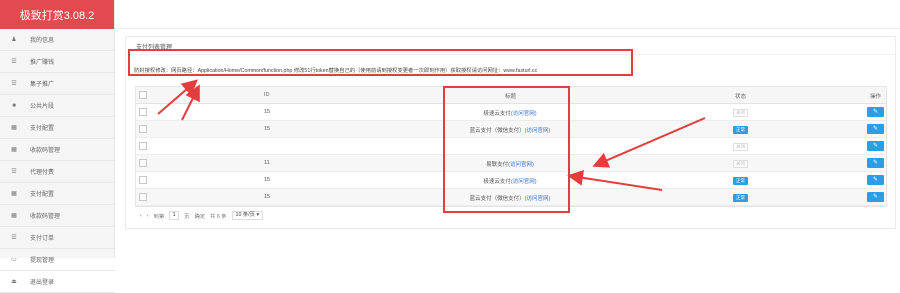 The image size is (900, 293). Describe the element at coordinates (14, 282) in the screenshot. I see `exit-icon: ⏏` at that location.